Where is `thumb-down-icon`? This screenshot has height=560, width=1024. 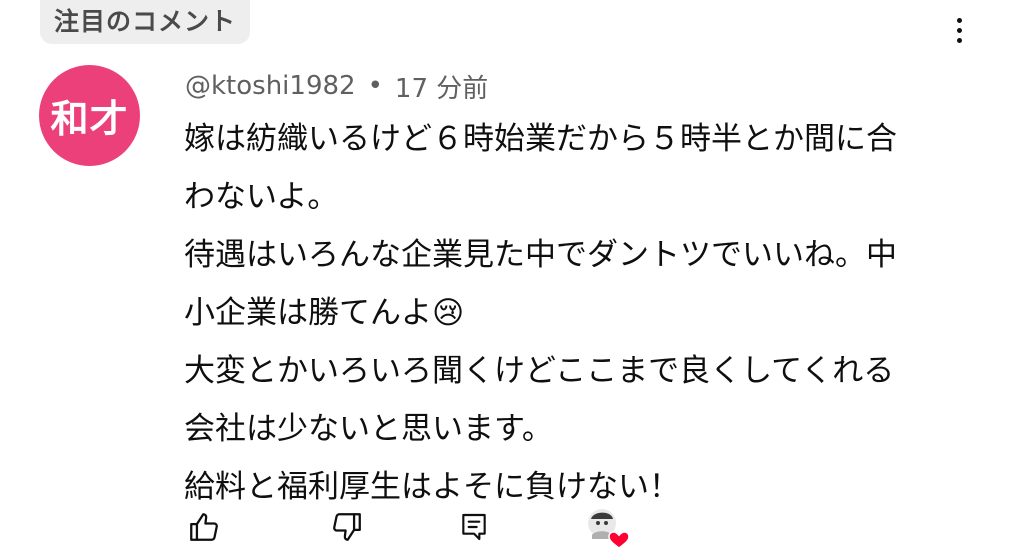
thumb-down-icon is located at coordinates (347, 527).